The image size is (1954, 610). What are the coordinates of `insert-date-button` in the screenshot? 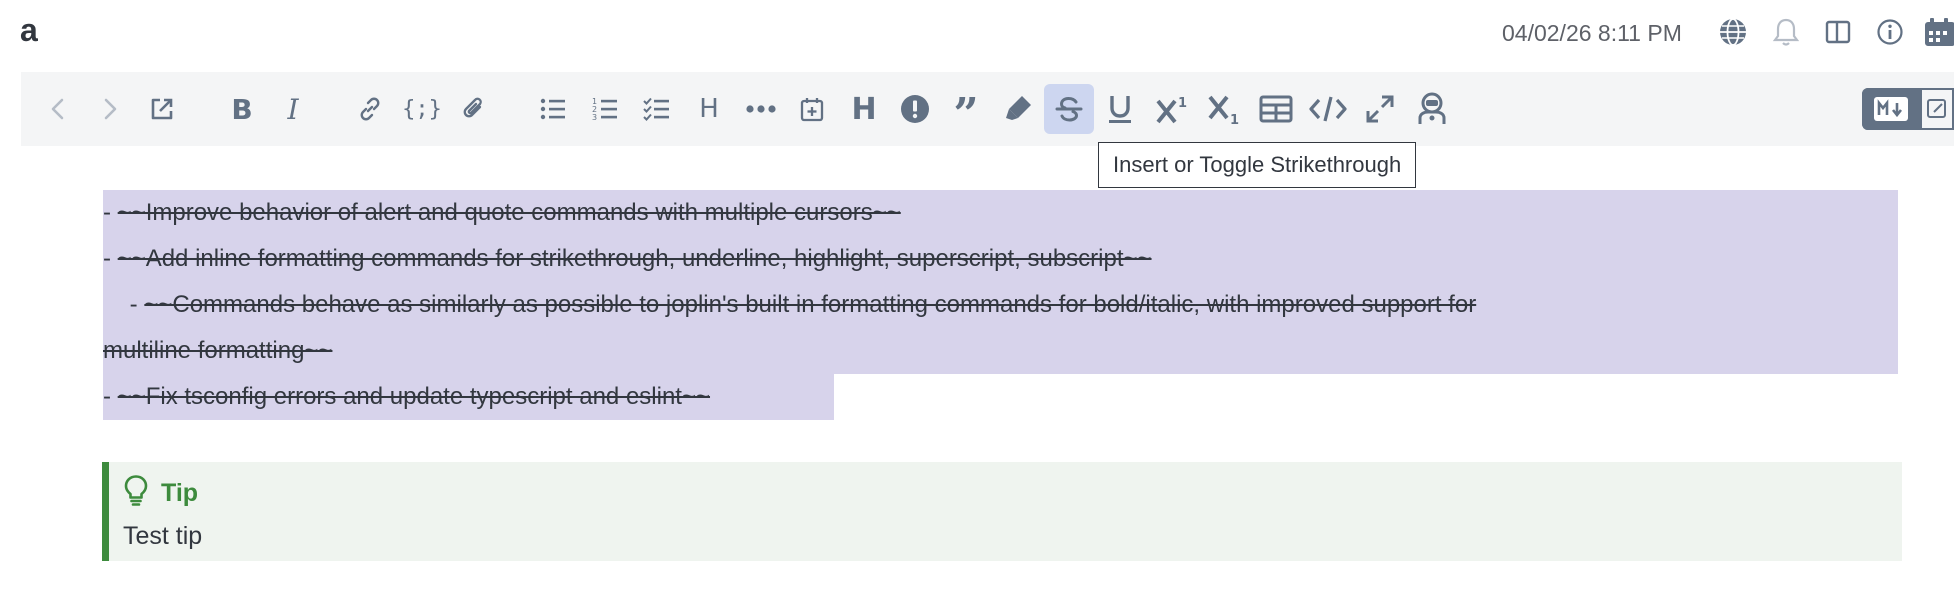 It's located at (812, 109).